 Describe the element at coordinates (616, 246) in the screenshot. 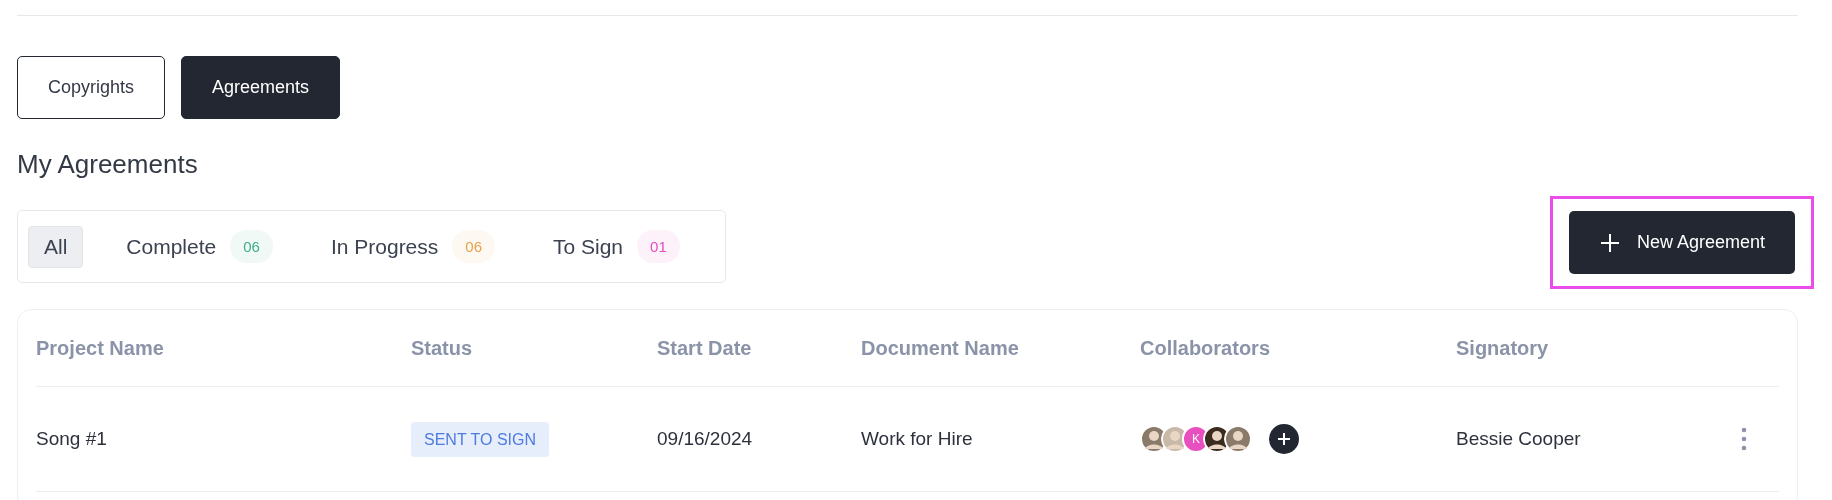

I see `filter-tab: To Sign 01` at that location.